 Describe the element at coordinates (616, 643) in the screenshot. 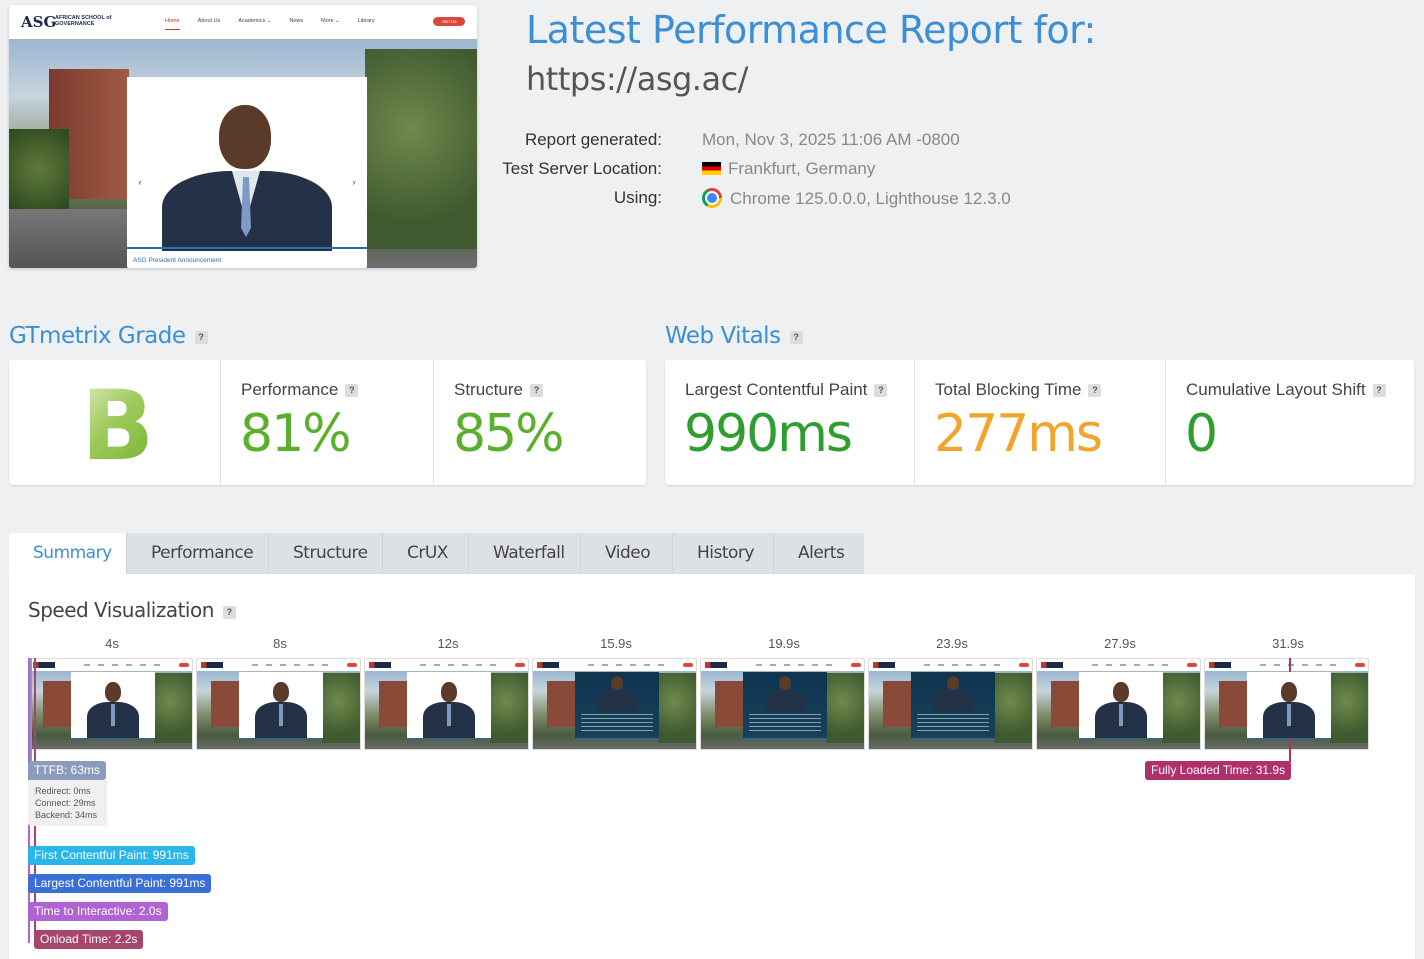

I see `frame-time-label: 15.9s` at that location.